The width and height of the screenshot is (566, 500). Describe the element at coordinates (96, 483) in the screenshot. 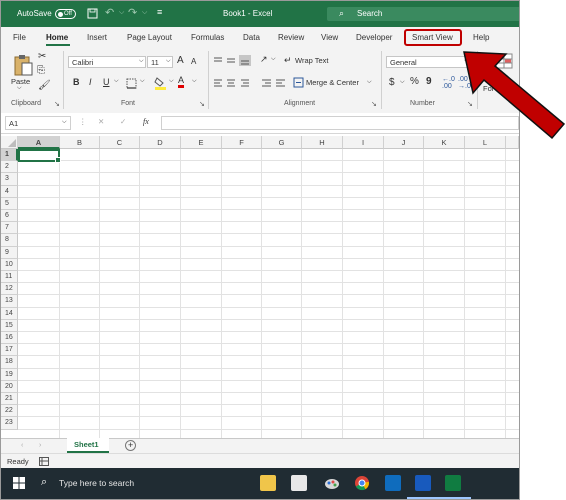

I see `taskbar-search-placeholder: Type here to search` at that location.